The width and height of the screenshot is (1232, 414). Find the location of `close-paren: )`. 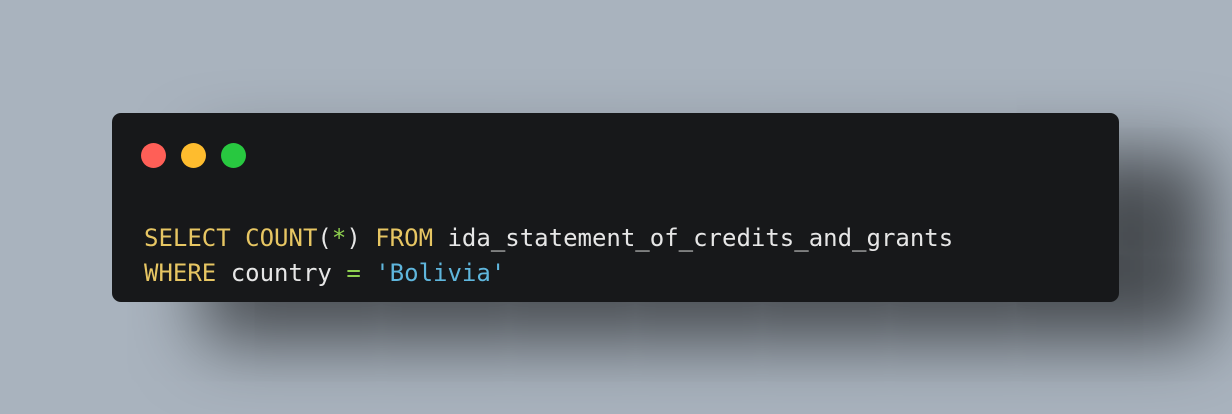

close-paren: ) is located at coordinates (353, 238).